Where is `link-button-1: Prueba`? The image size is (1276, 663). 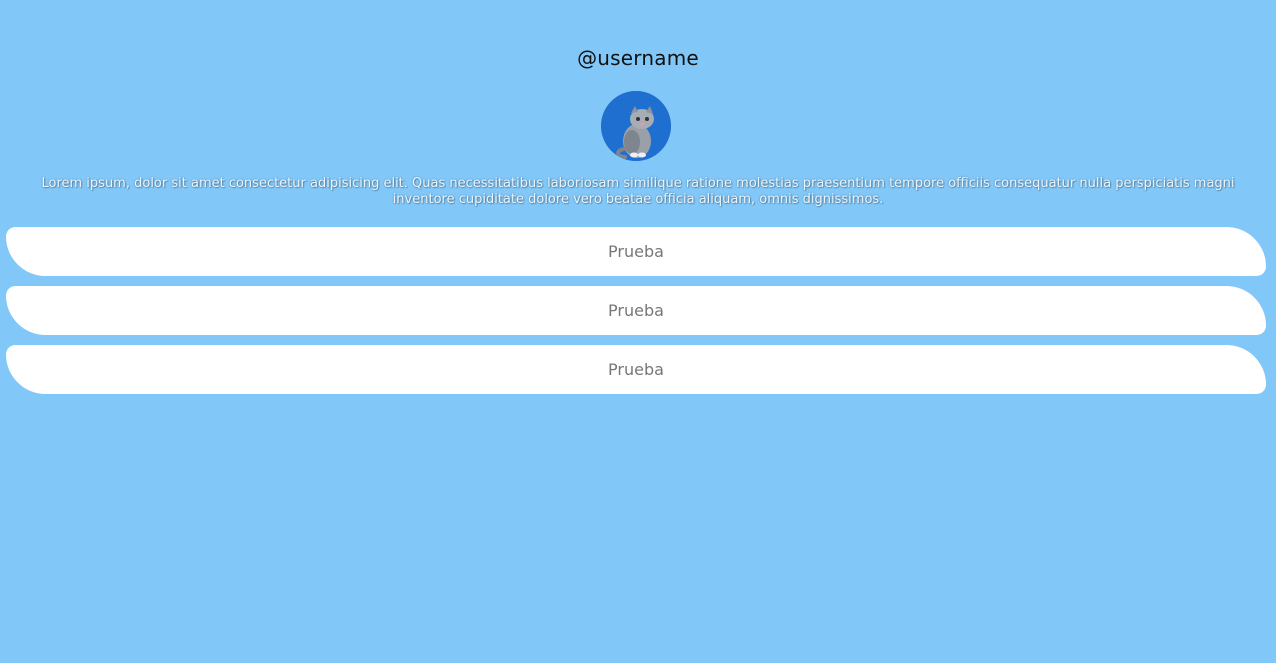 link-button-1: Prueba is located at coordinates (636, 251).